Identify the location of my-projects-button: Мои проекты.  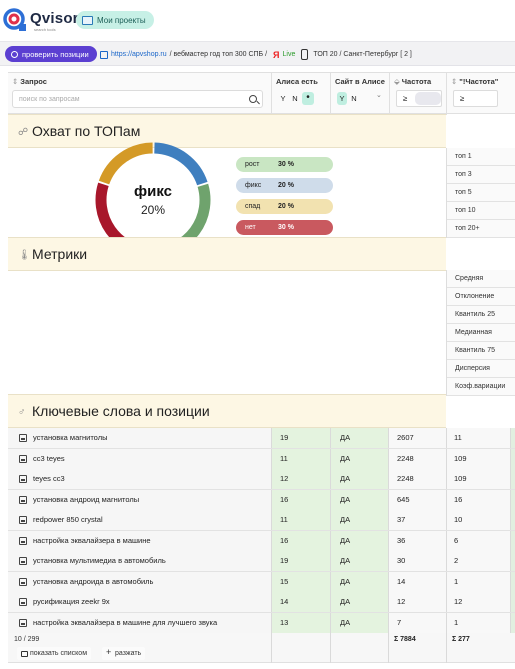
(115, 20).